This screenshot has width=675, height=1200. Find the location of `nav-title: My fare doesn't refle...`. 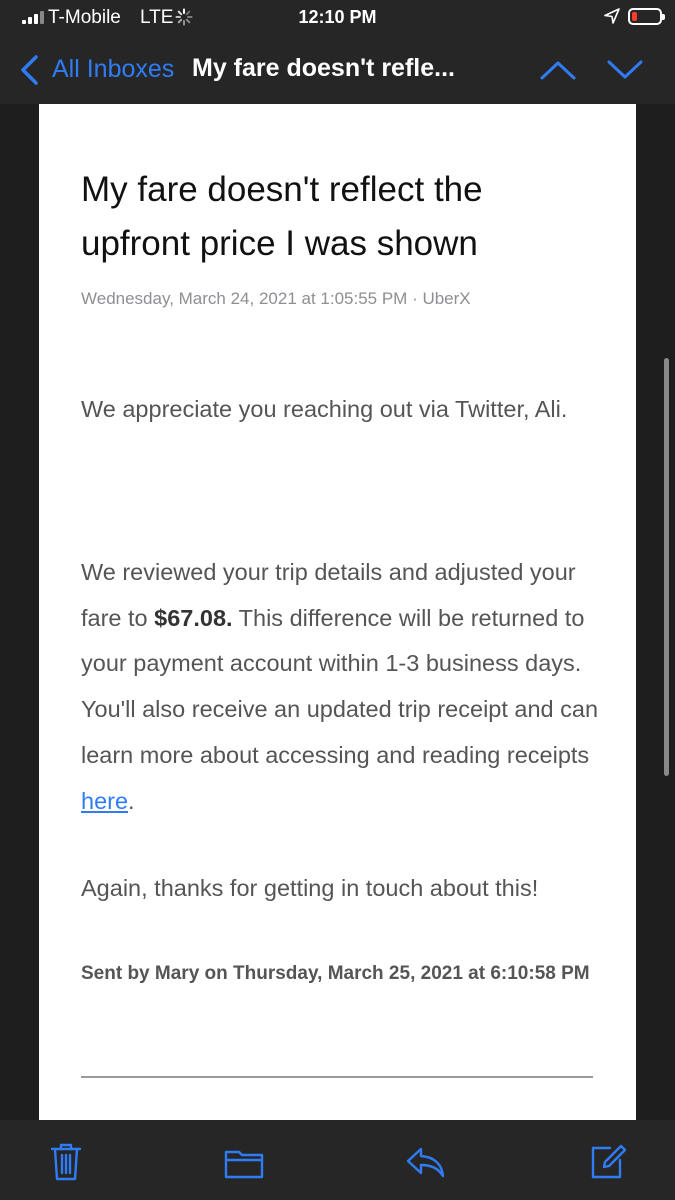

nav-title: My fare doesn't refle... is located at coordinates (323, 68).